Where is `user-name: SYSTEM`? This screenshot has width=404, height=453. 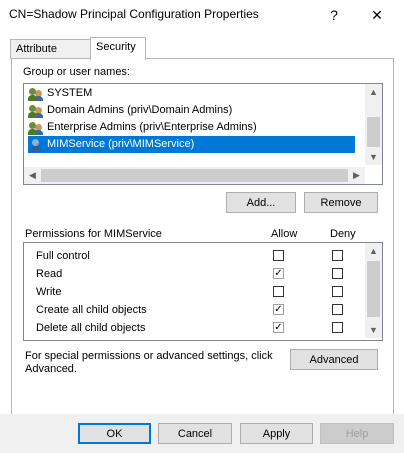
user-name: SYSTEM is located at coordinates (70, 93).